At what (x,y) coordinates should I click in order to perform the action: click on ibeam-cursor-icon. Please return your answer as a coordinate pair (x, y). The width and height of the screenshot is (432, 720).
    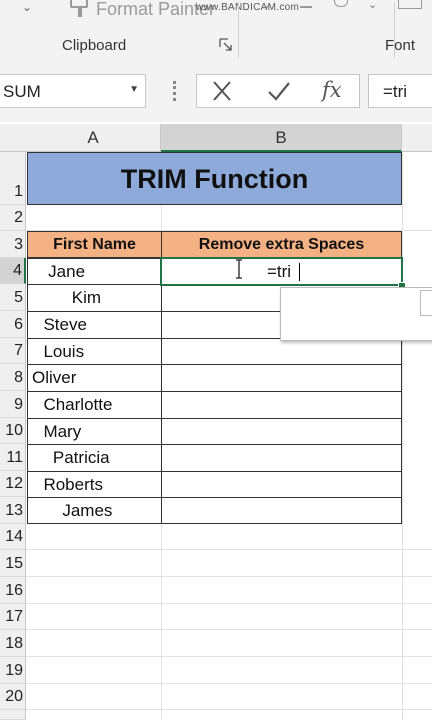
    Looking at the image, I should click on (239, 271).